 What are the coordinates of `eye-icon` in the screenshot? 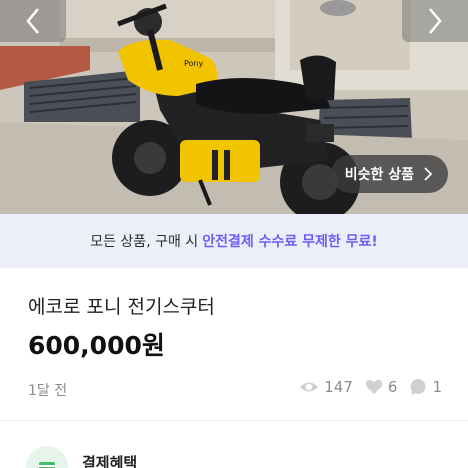 It's located at (309, 387).